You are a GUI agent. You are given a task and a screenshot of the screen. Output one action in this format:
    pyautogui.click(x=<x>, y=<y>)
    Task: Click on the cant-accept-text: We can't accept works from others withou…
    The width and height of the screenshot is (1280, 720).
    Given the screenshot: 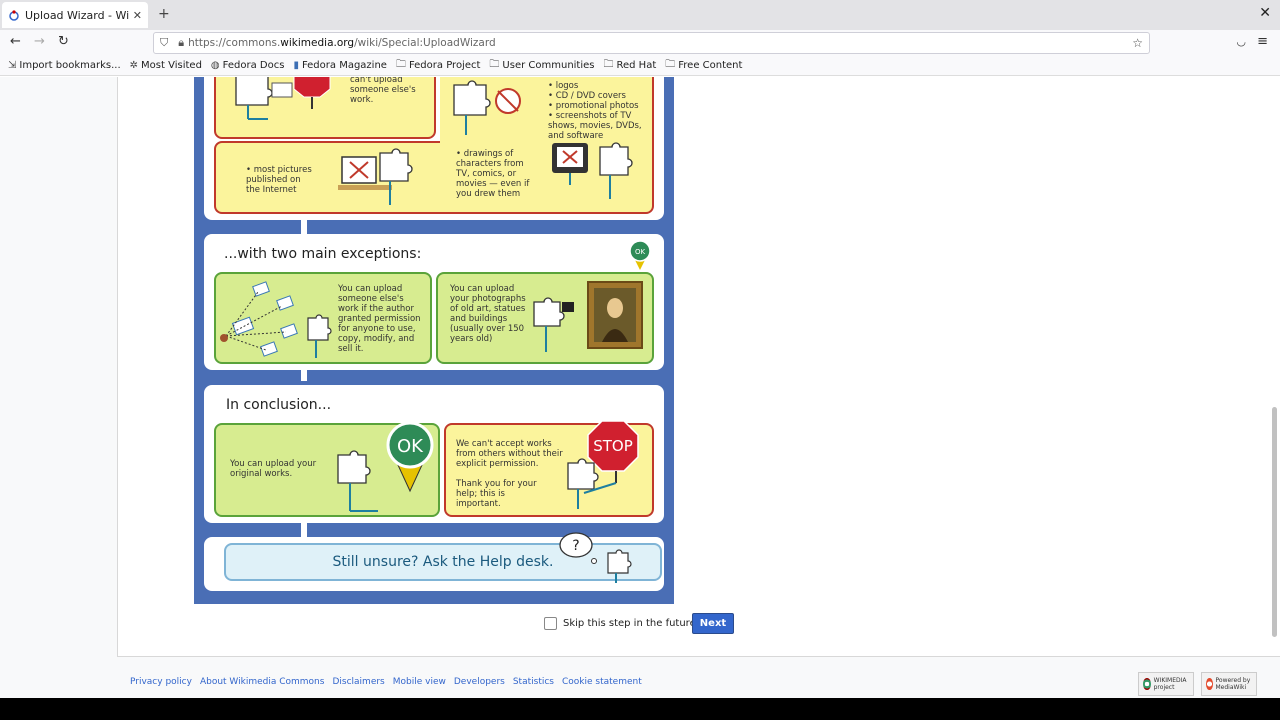 What is the action you would take?
    pyautogui.click(x=511, y=454)
    